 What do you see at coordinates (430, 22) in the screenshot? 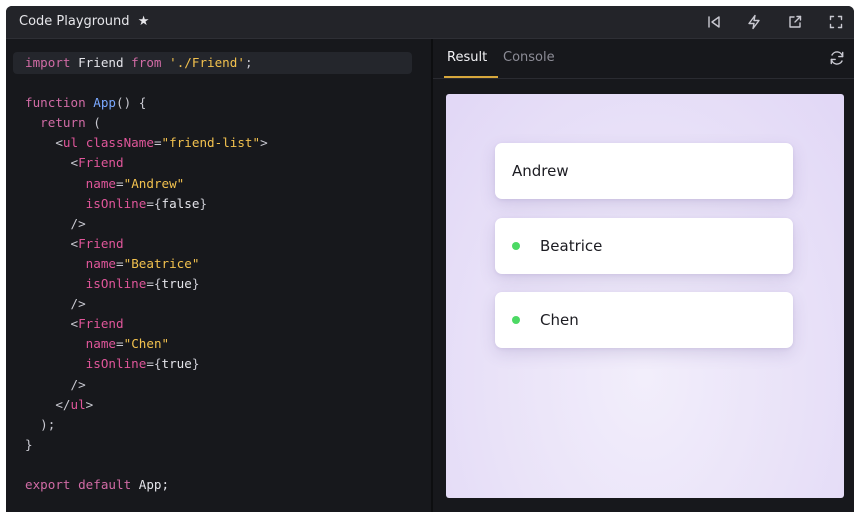
I see `title-bar: Code Playground ★` at bounding box center [430, 22].